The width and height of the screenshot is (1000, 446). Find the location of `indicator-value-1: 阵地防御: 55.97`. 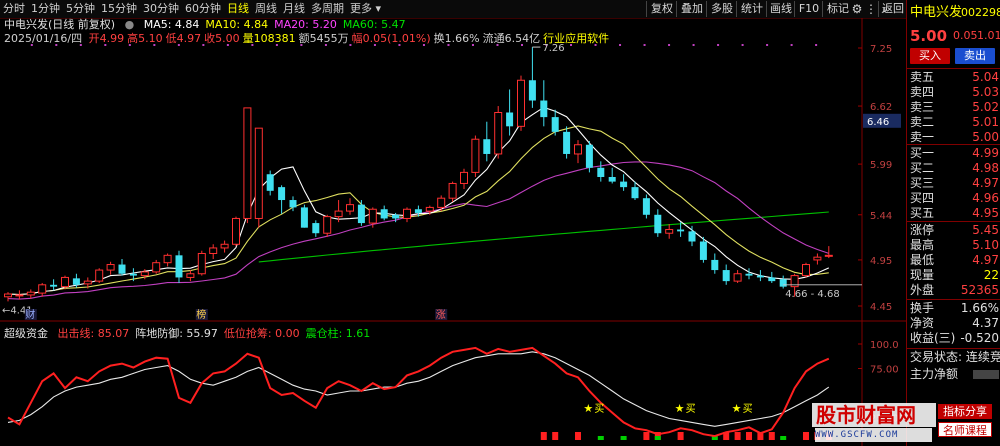

indicator-value-1: 阵地防御: 55.97 is located at coordinates (176, 333).